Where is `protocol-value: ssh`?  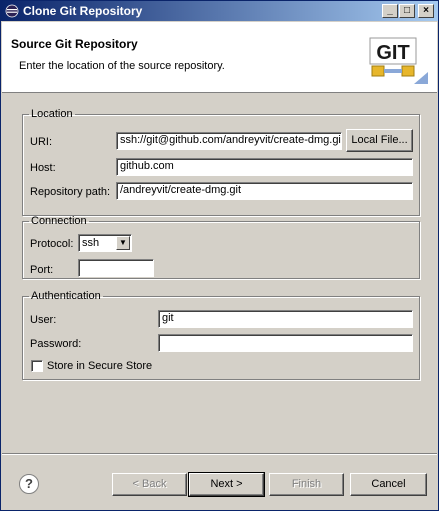 protocol-value: ssh is located at coordinates (91, 243).